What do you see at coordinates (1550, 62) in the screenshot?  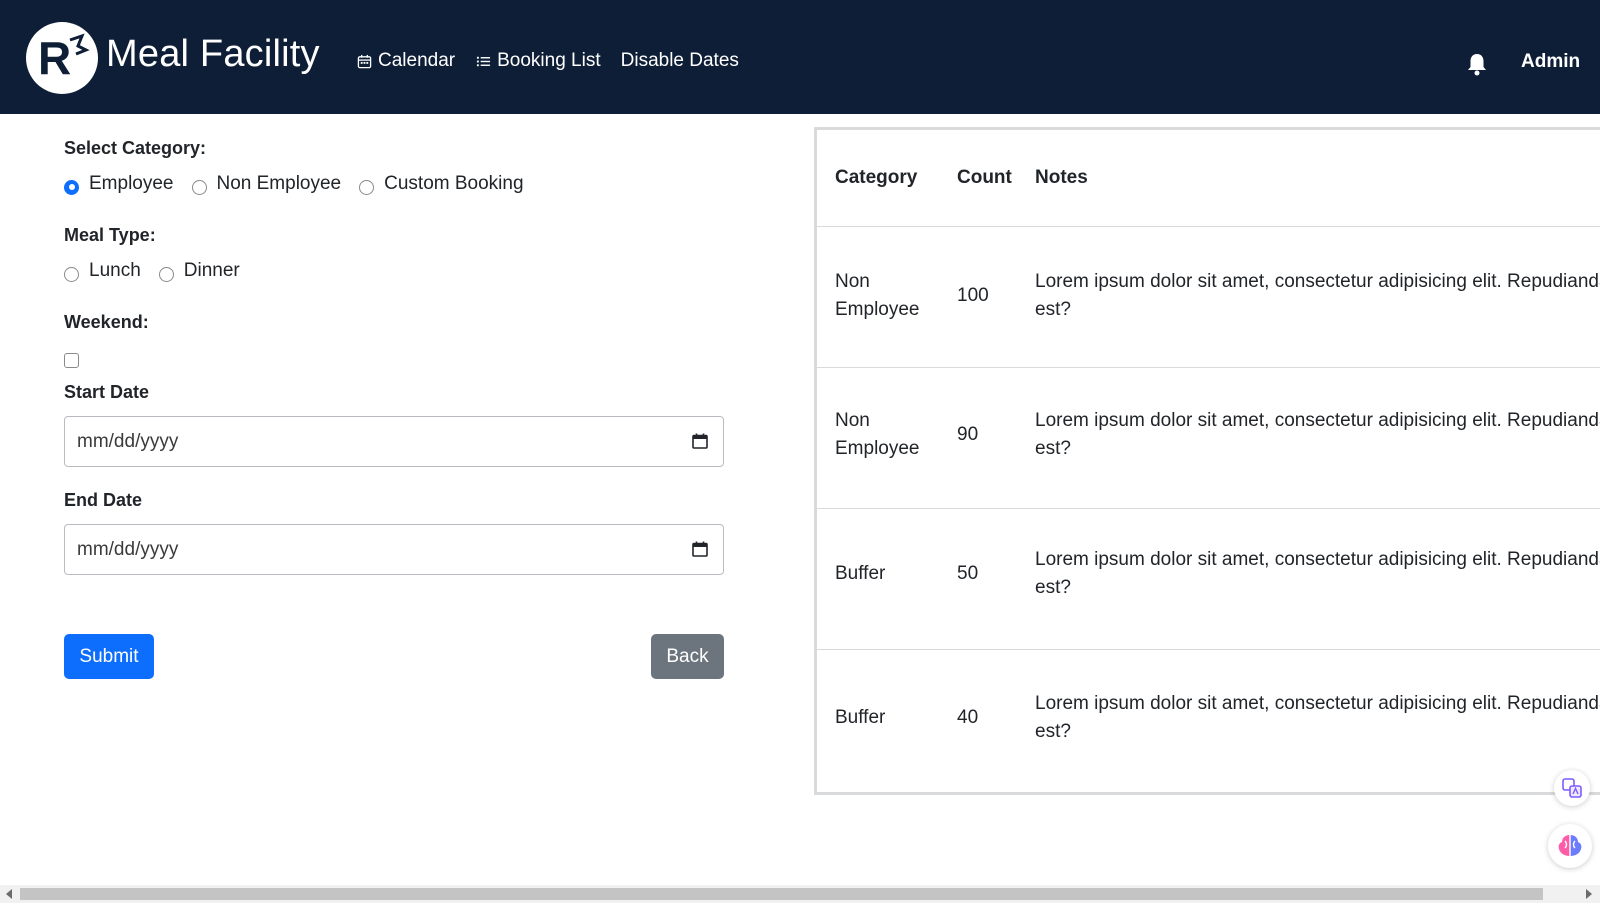 I see `admin-user-menu: Admin` at bounding box center [1550, 62].